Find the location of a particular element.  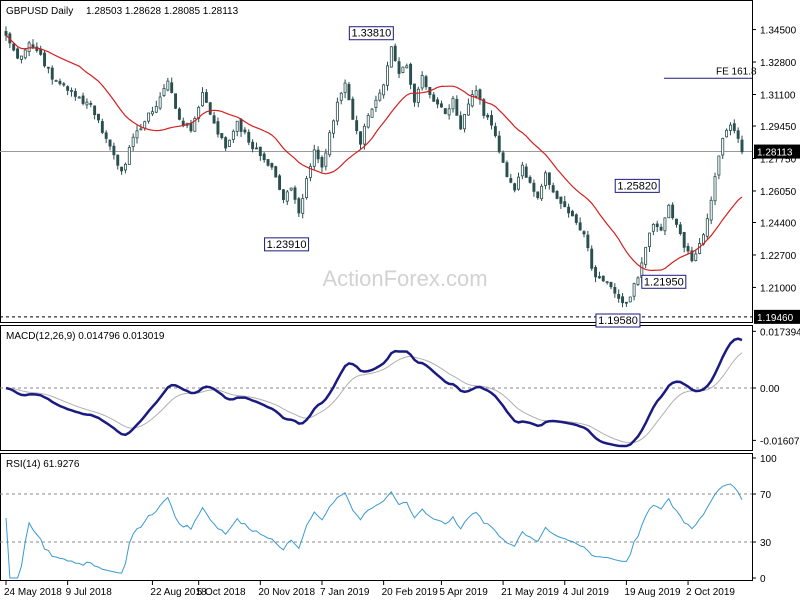

price-annotation: 1.19580 is located at coordinates (618, 320).